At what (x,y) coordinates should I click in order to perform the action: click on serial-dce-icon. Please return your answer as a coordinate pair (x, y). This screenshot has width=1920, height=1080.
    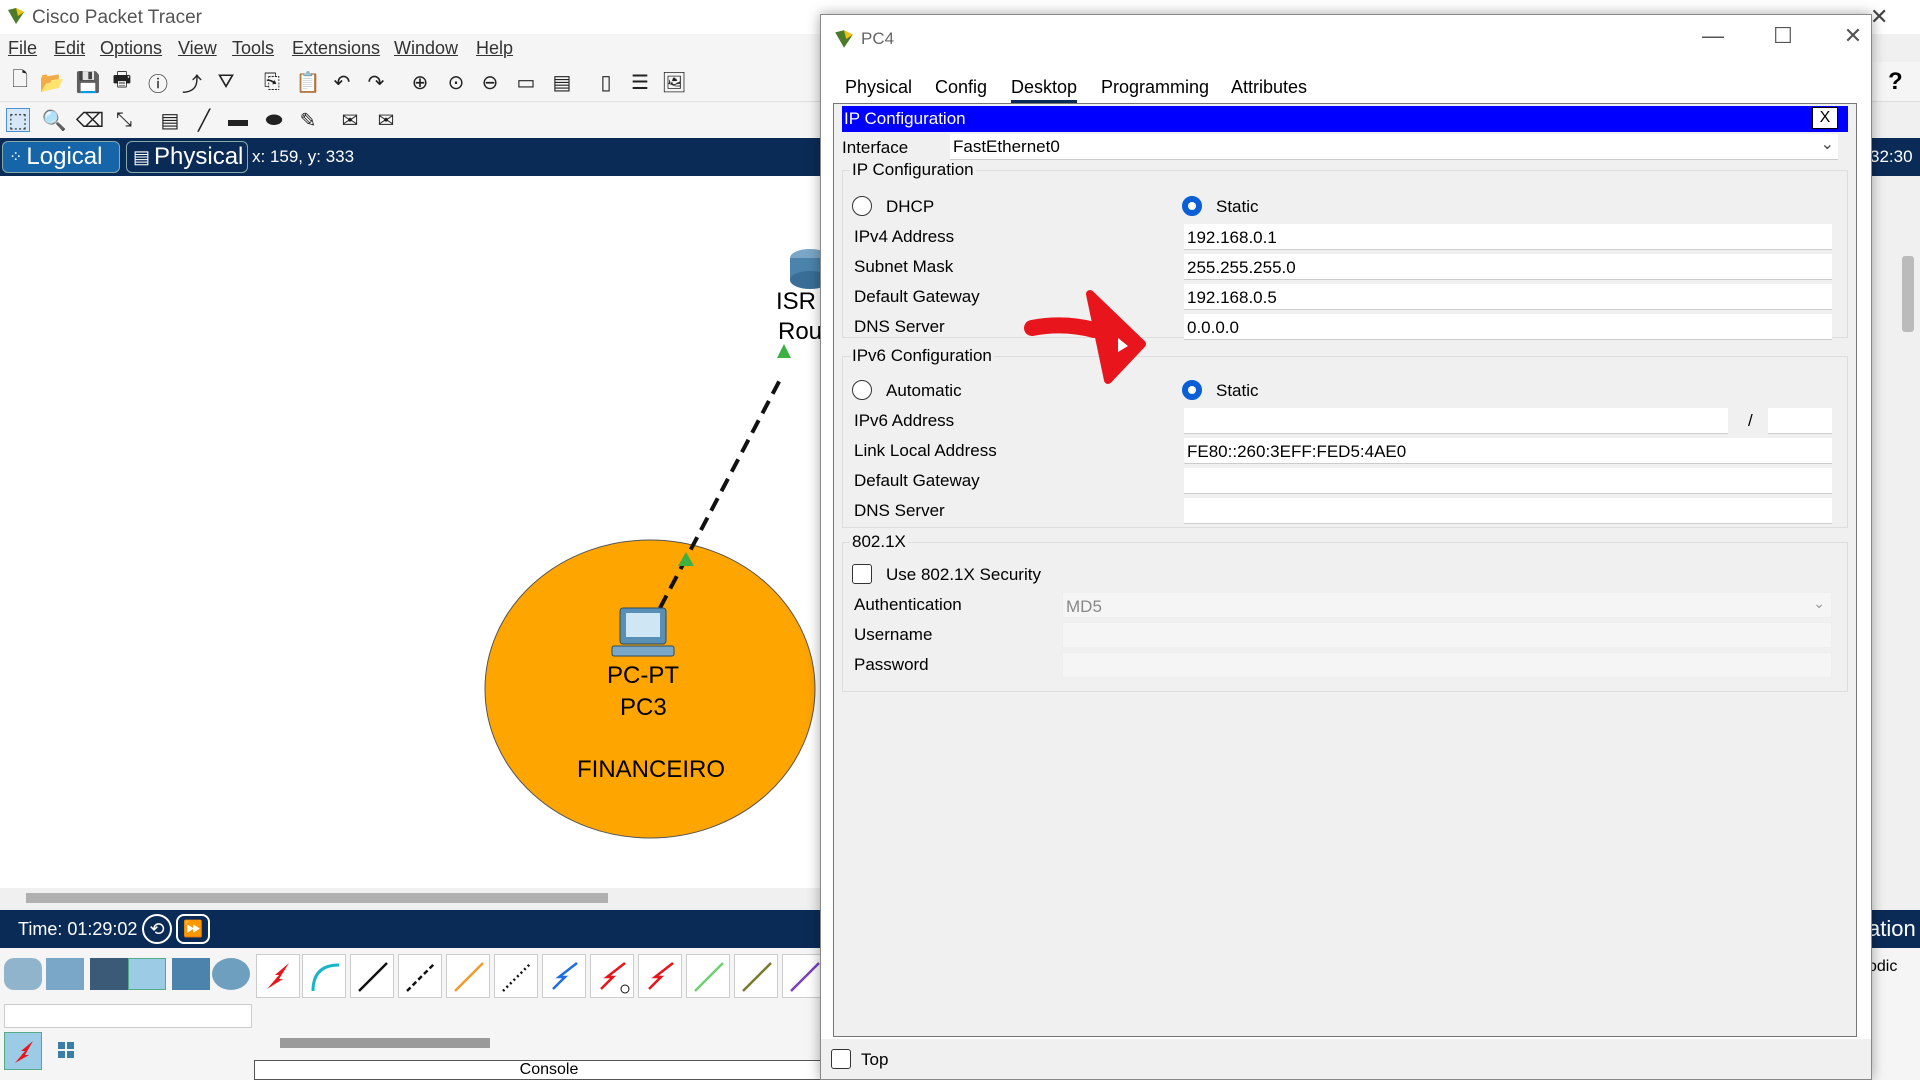
    Looking at the image, I should click on (612, 976).